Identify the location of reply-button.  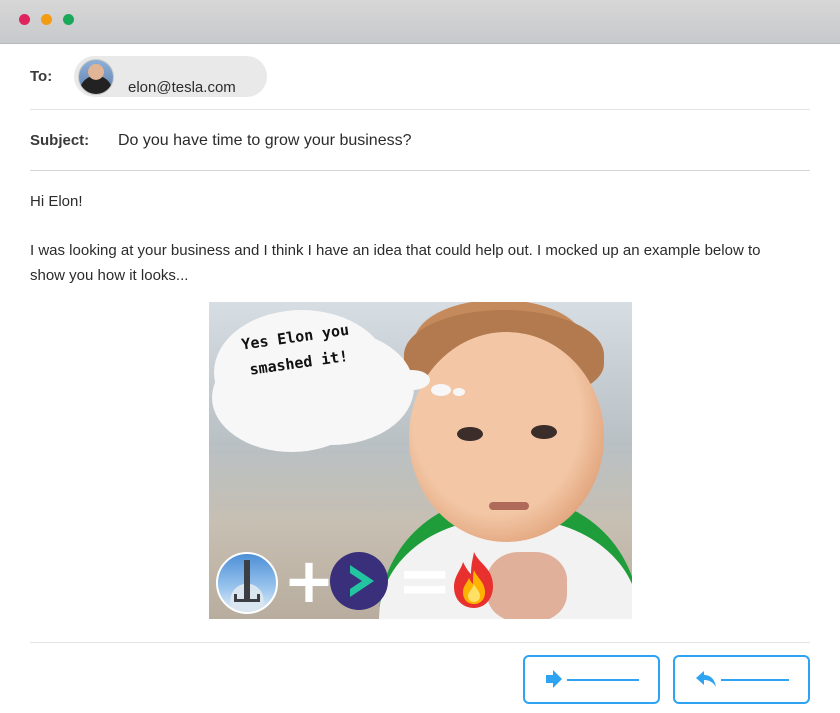
(741, 679).